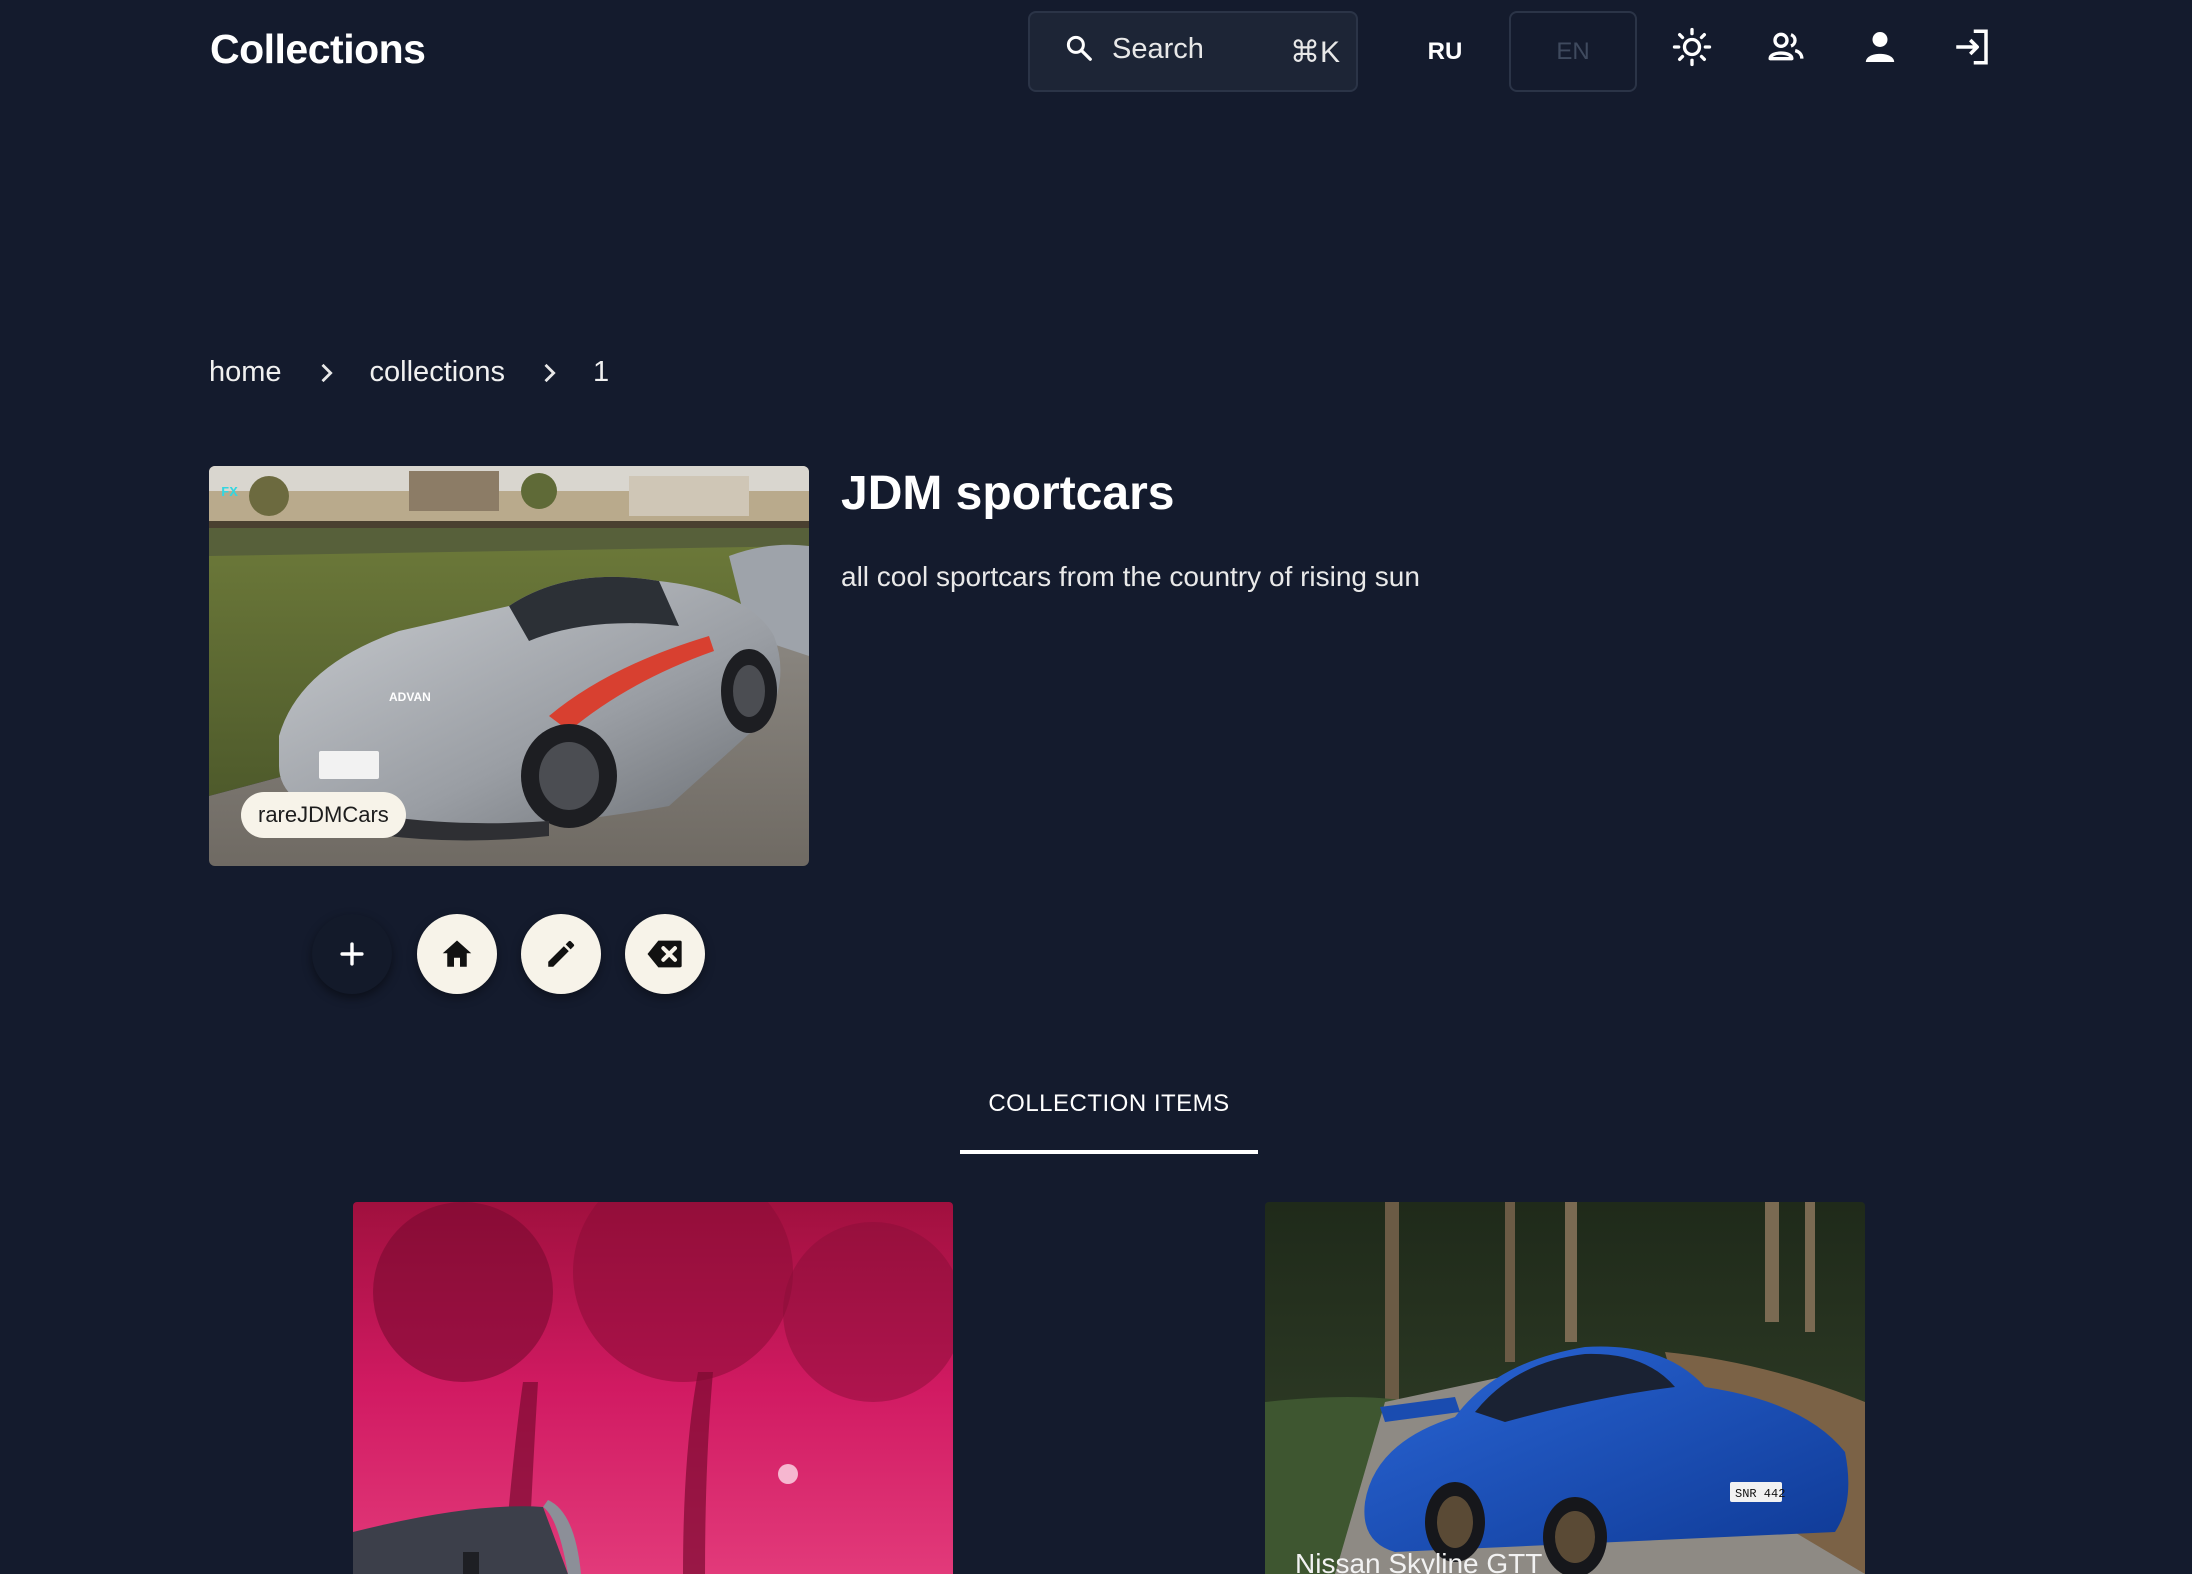 This screenshot has width=2192, height=1574. Describe the element at coordinates (1109, 1103) in the screenshot. I see `tab-label: COLLECTION ITEMS` at that location.